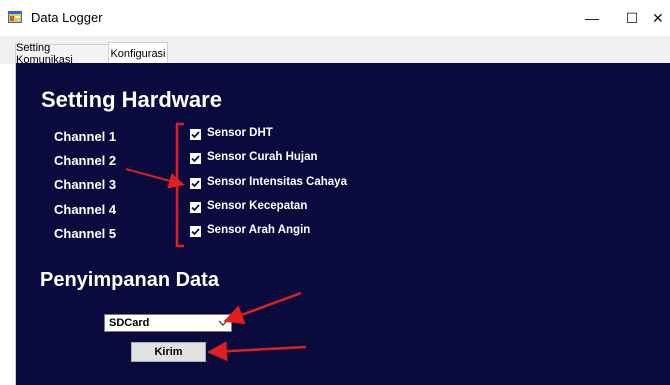  What do you see at coordinates (262, 308) in the screenshot?
I see `annotation-arrow-select` at bounding box center [262, 308].